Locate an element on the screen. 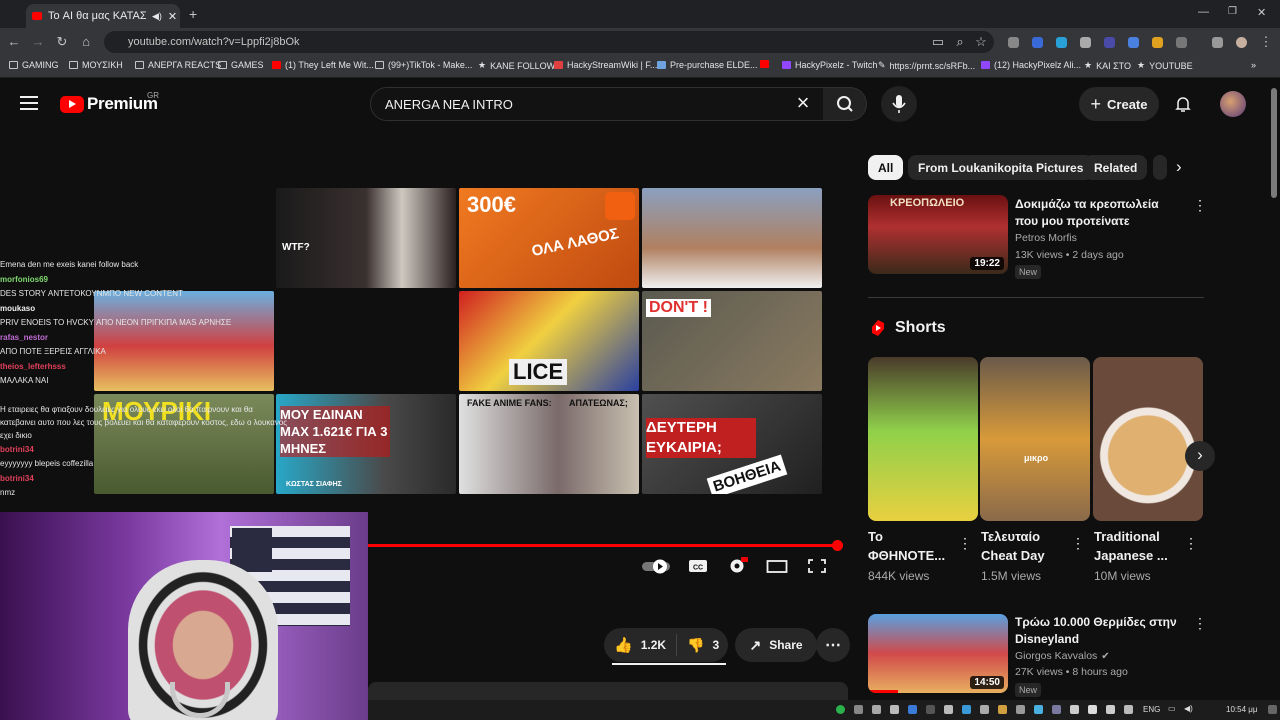 Image resolution: width=1280 pixels, height=720 pixels. endscreen-video is located at coordinates (732, 238).